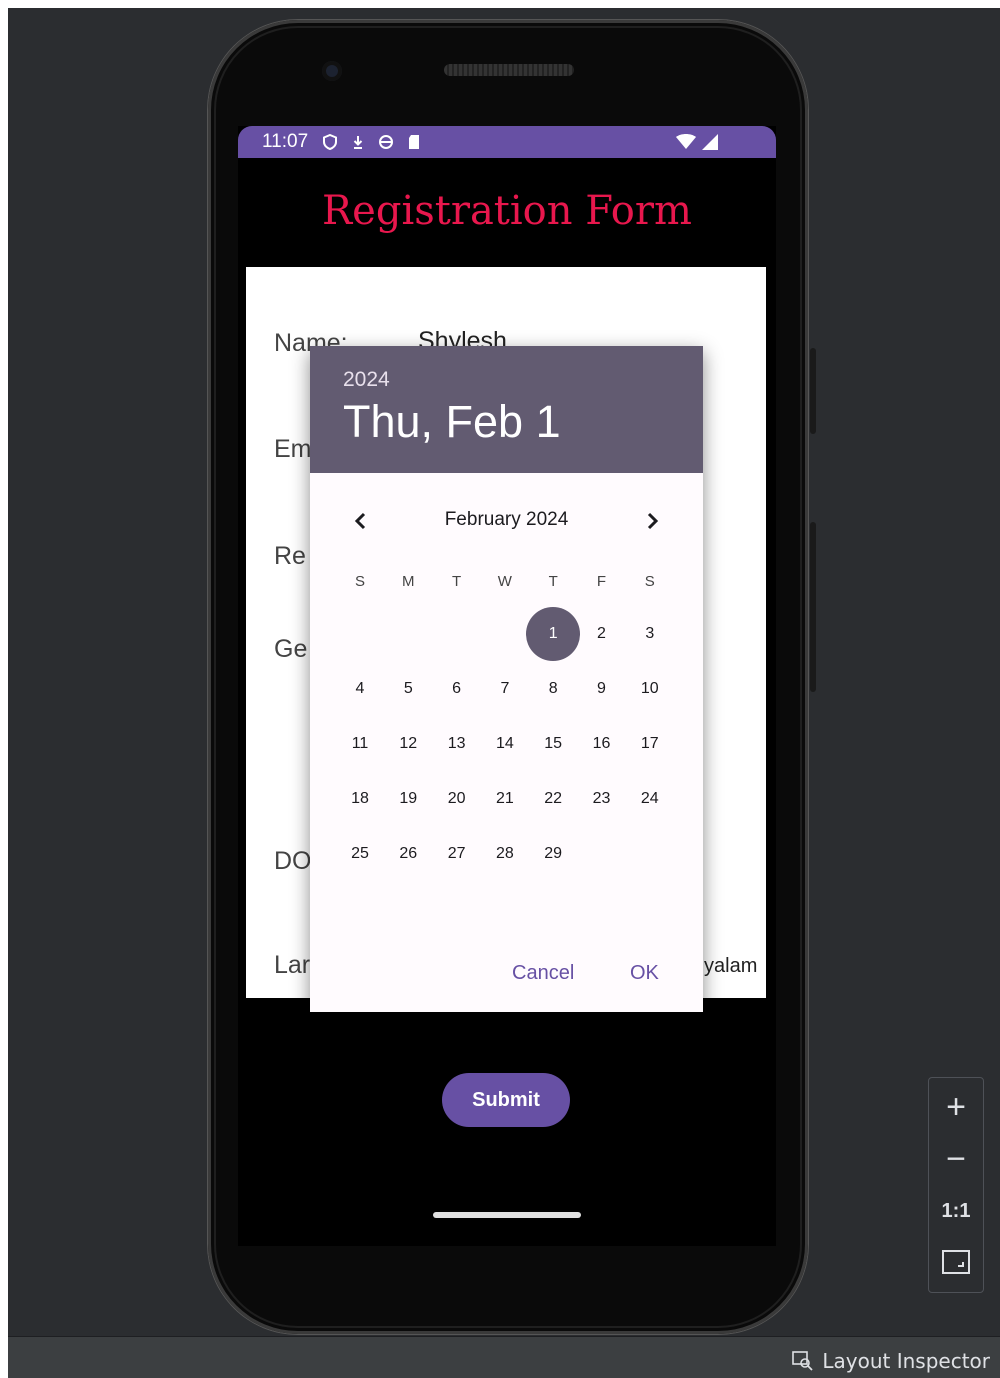  What do you see at coordinates (506, 1100) in the screenshot?
I see `submit-button: Submit` at bounding box center [506, 1100].